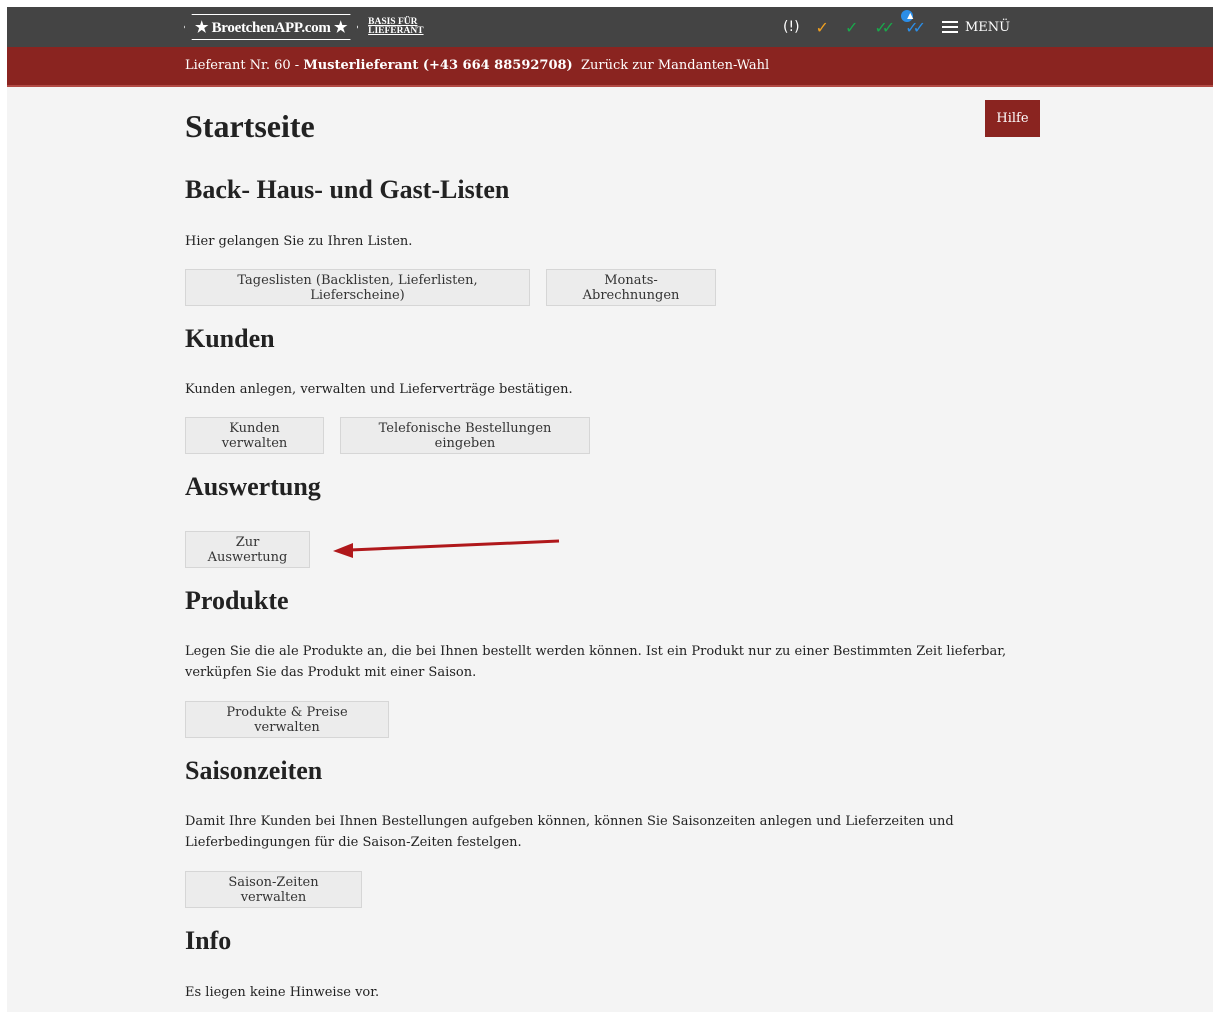 Image resolution: width=1213 pixels, height=1012 pixels. Describe the element at coordinates (987, 27) in the screenshot. I see `menu-label: MENÜ` at that location.